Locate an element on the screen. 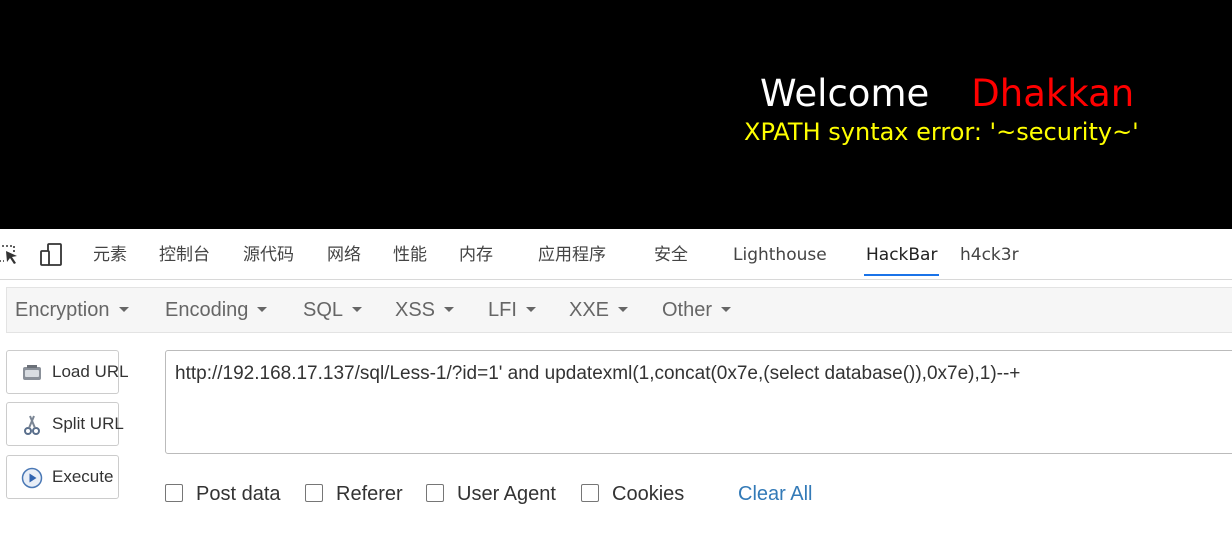 The image size is (1232, 548). inspect-element-icon is located at coordinates (10, 255).